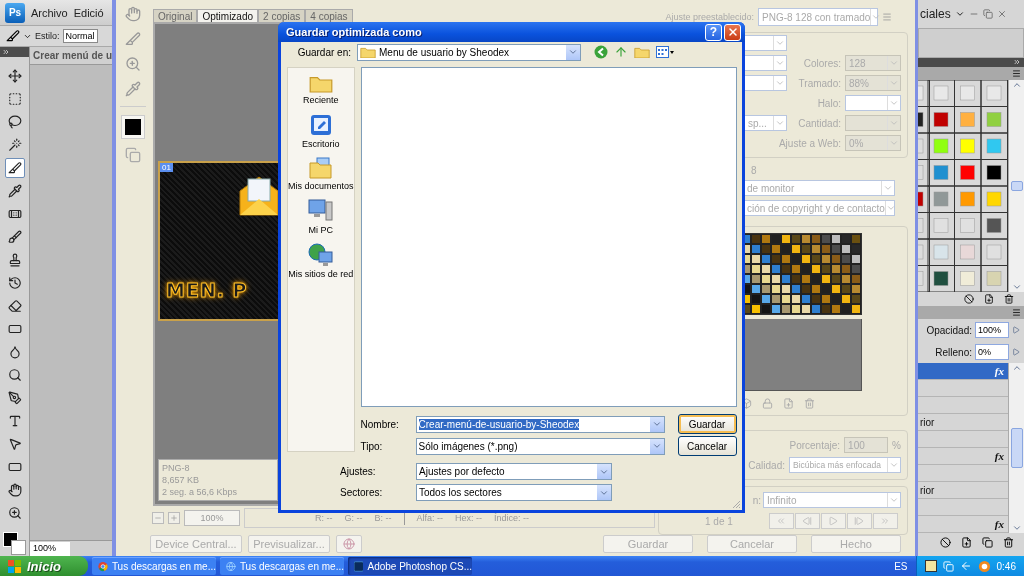 This screenshot has width=1024, height=576. I want to click on file-field: Sólo imágenes (*.png), so click(540, 446).